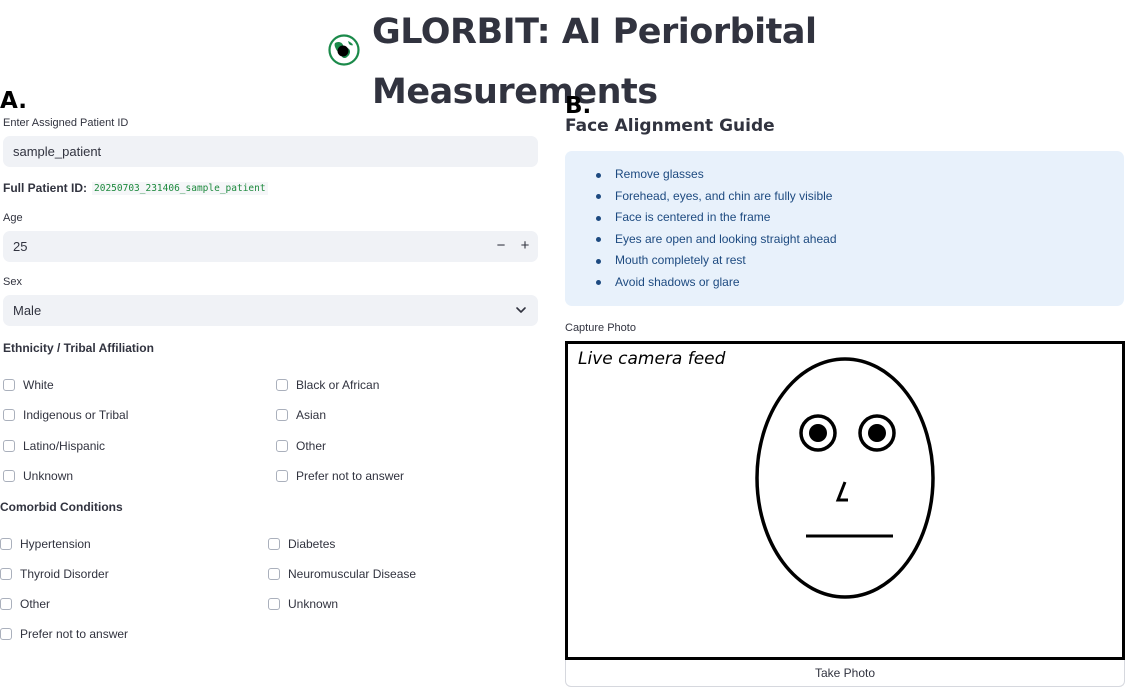  I want to click on checkbox-comorbid-unknown: Unknown, so click(303, 604).